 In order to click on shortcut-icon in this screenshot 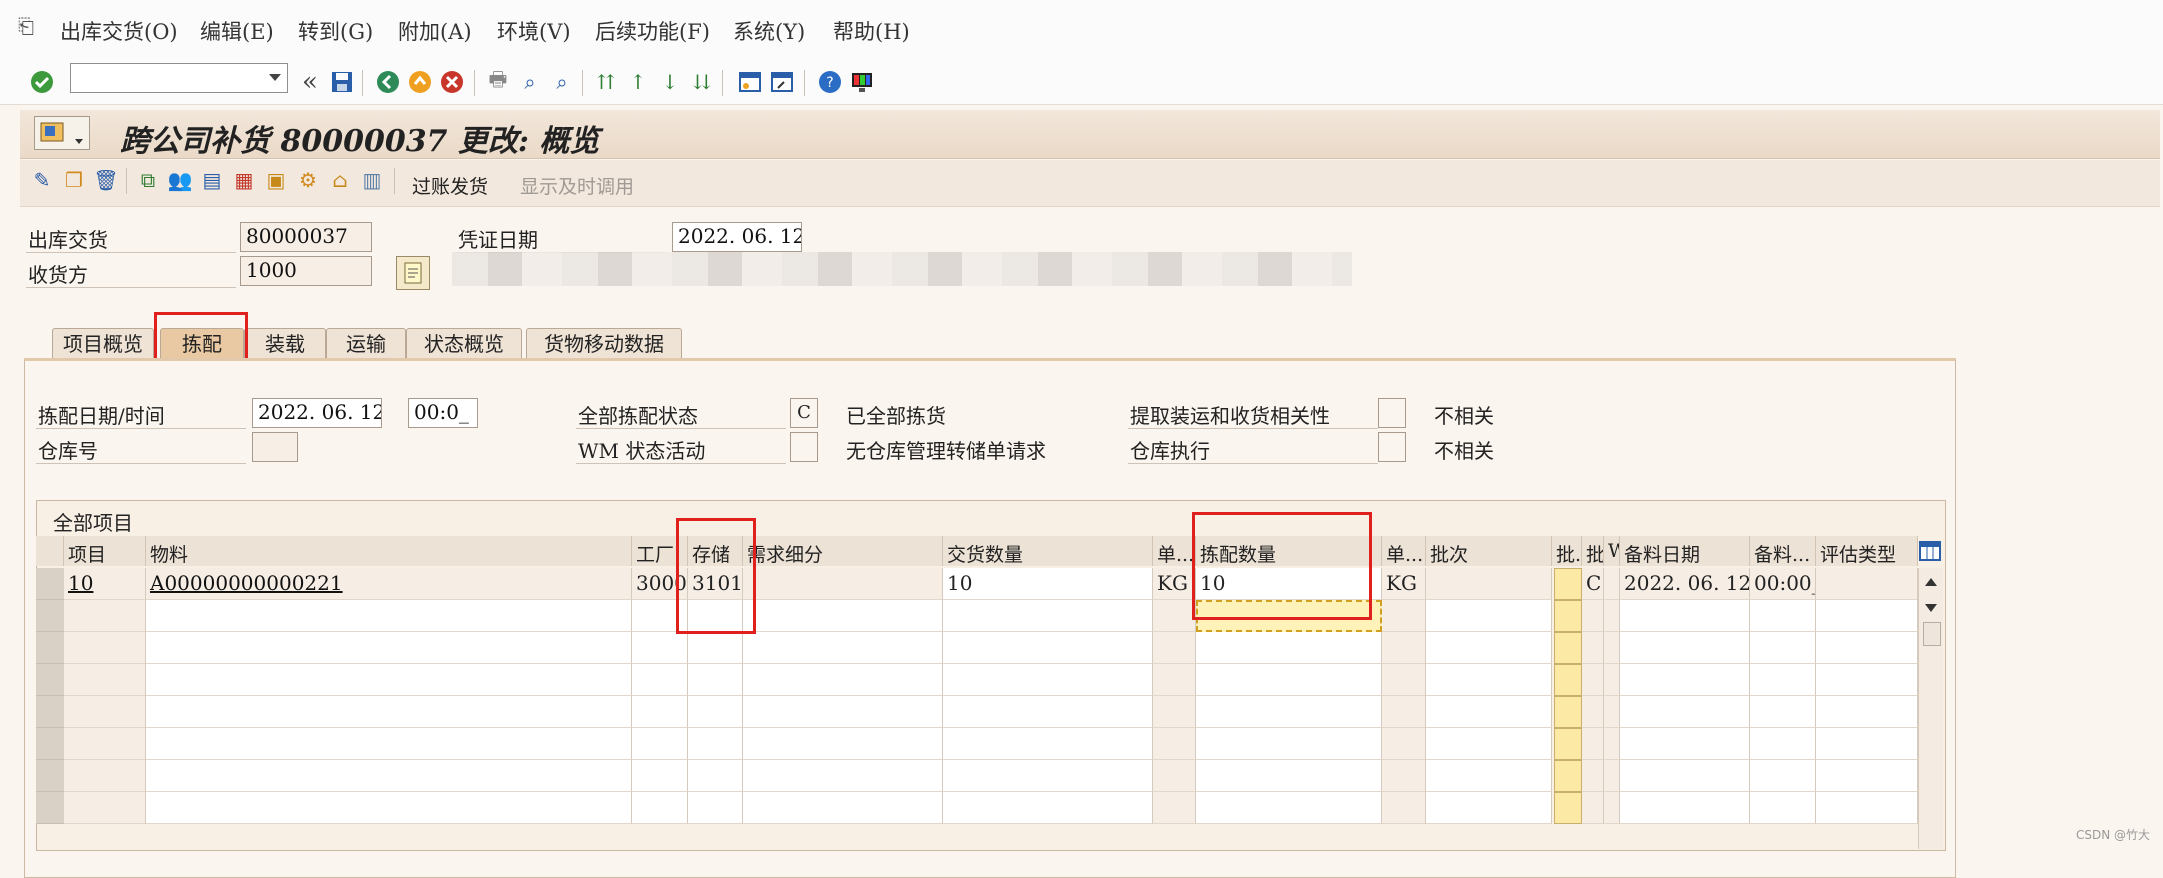, I will do `click(782, 82)`.